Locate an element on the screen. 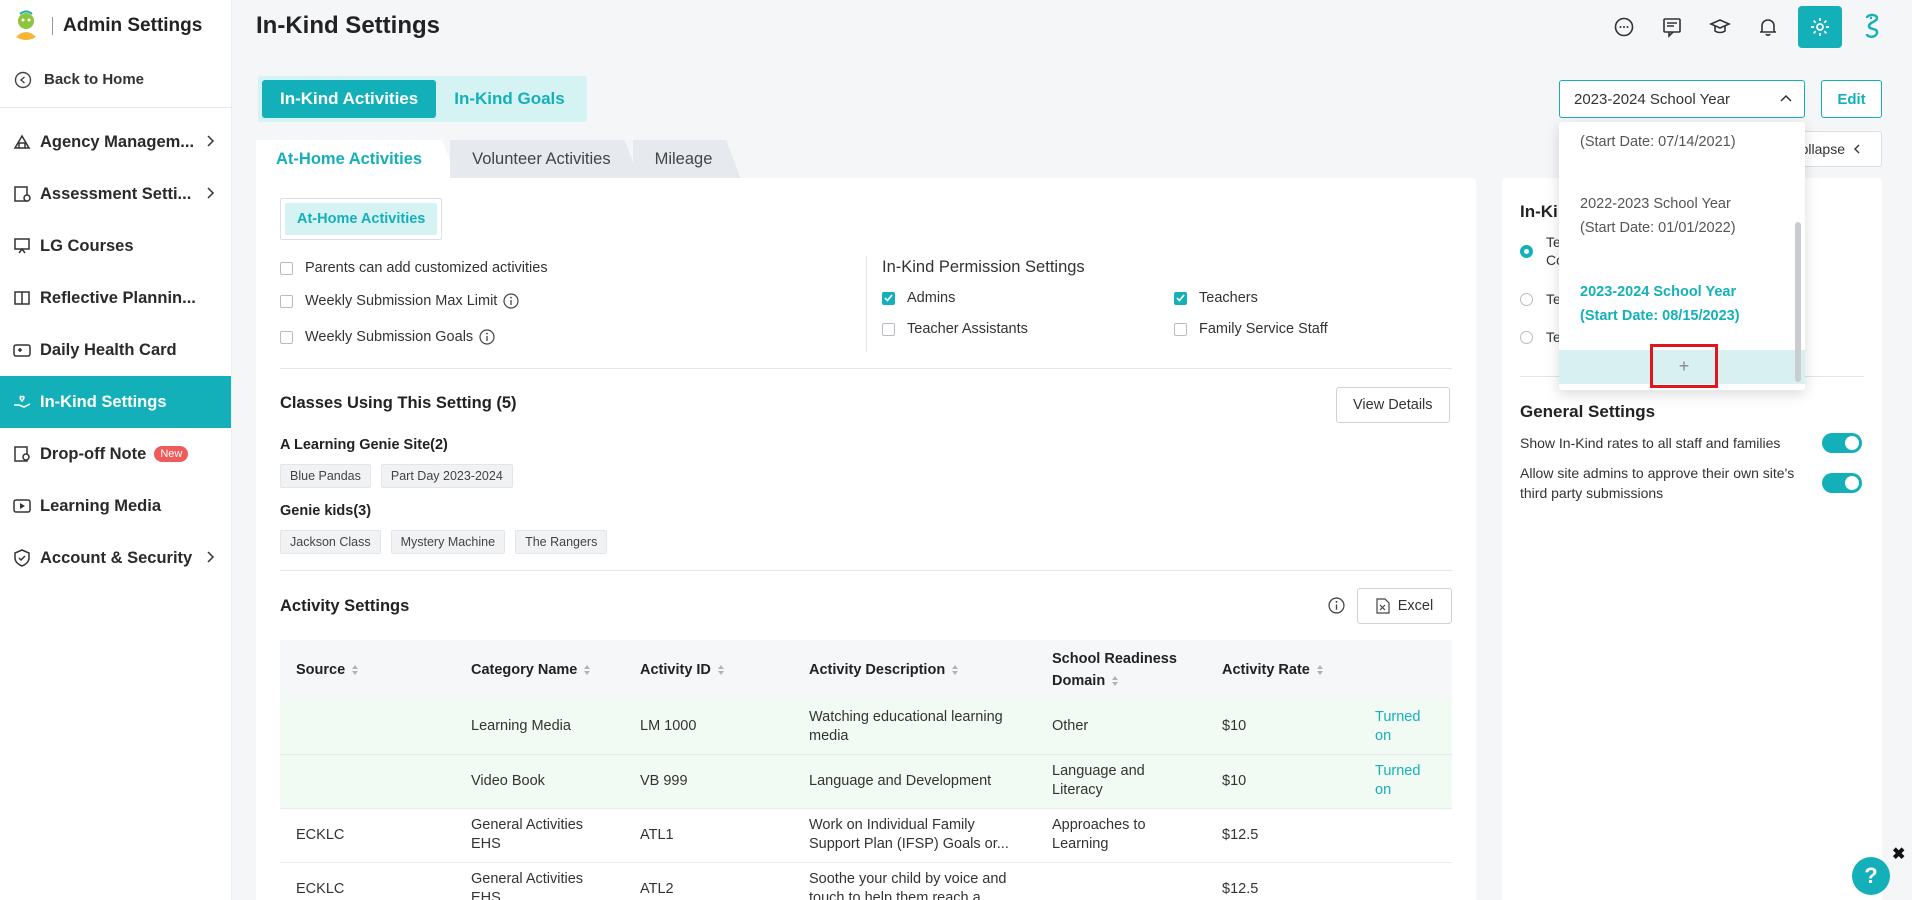  cell-source: ECKLC is located at coordinates (367, 835).